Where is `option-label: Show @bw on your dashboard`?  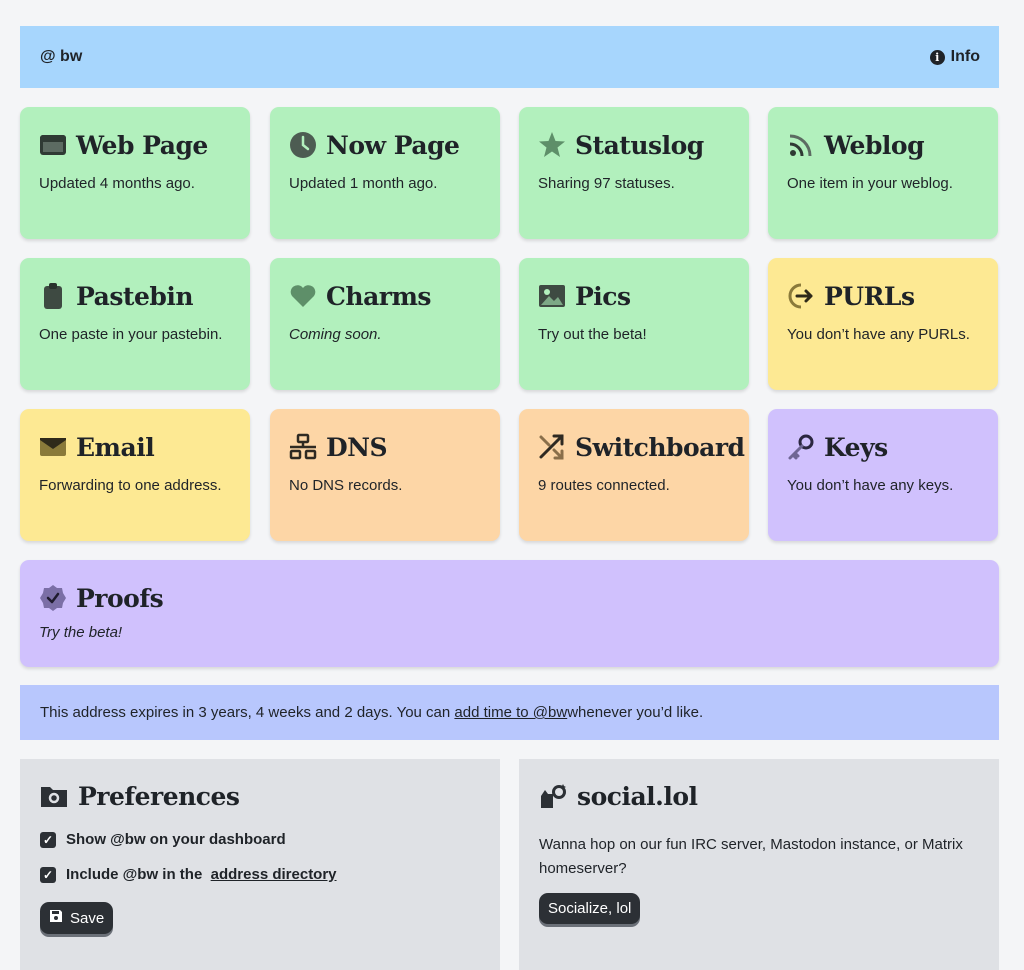
option-label: Show @bw on your dashboard is located at coordinates (176, 839).